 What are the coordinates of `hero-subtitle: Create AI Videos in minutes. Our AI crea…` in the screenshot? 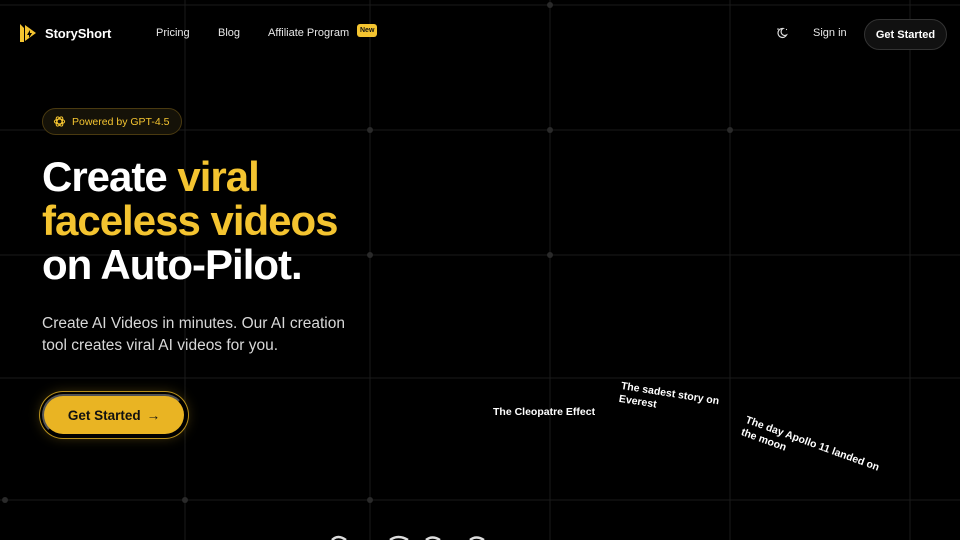 It's located at (193, 334).